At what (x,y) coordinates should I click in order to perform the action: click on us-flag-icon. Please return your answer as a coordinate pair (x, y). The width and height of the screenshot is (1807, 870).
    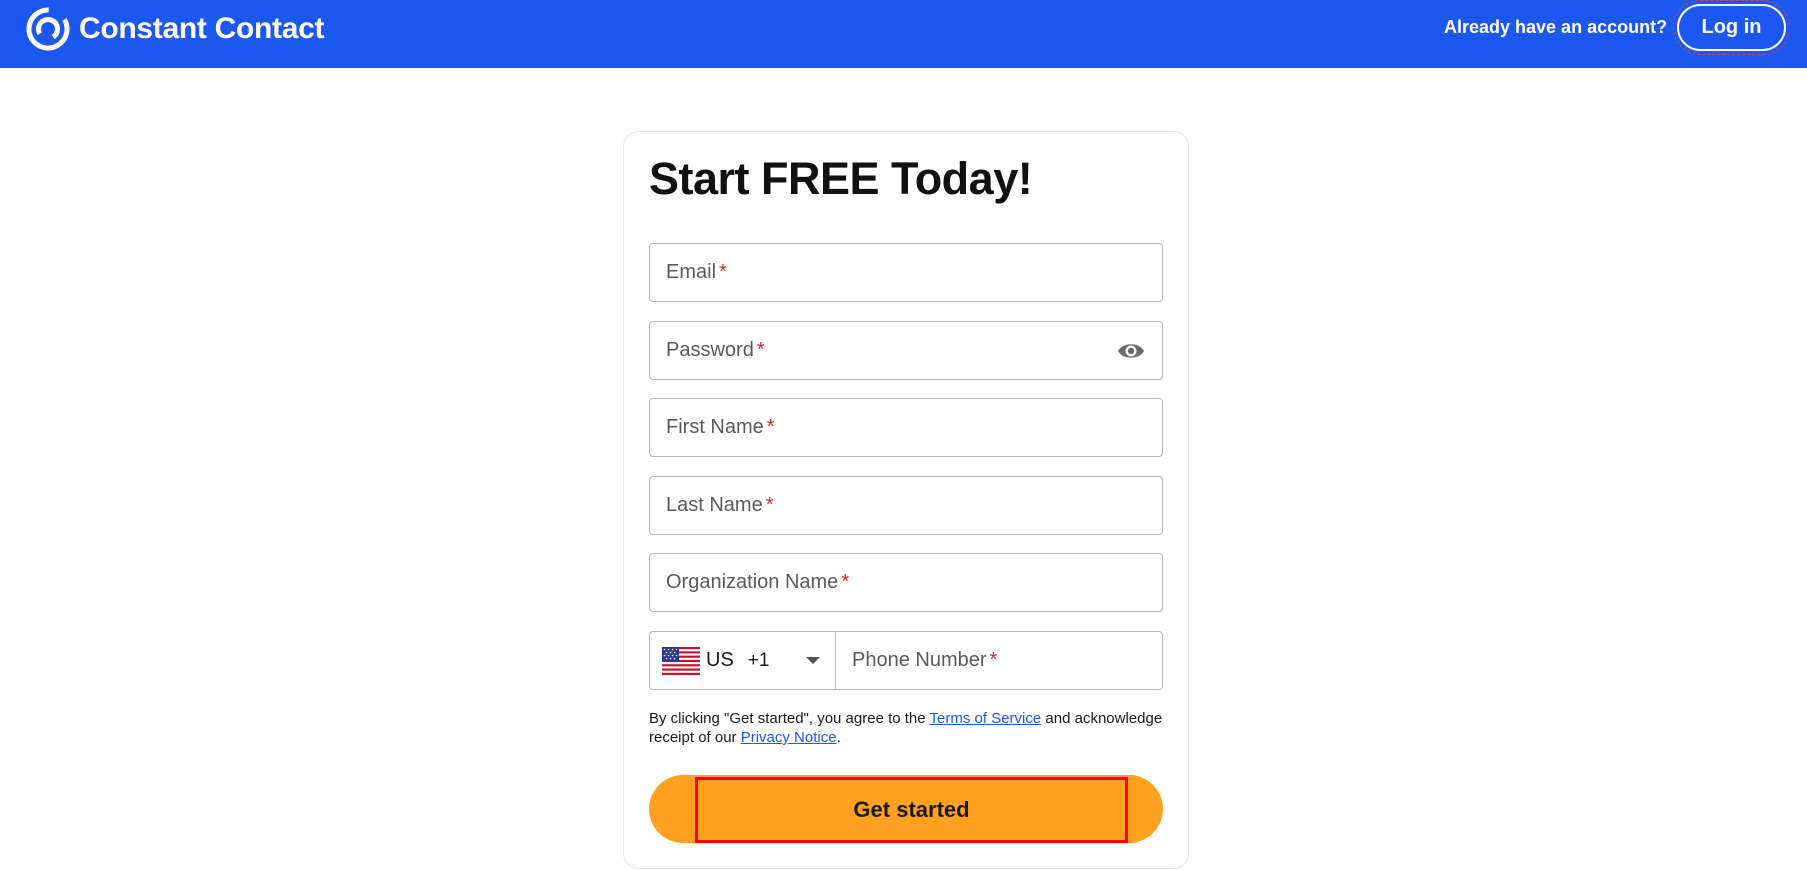
    Looking at the image, I should click on (681, 660).